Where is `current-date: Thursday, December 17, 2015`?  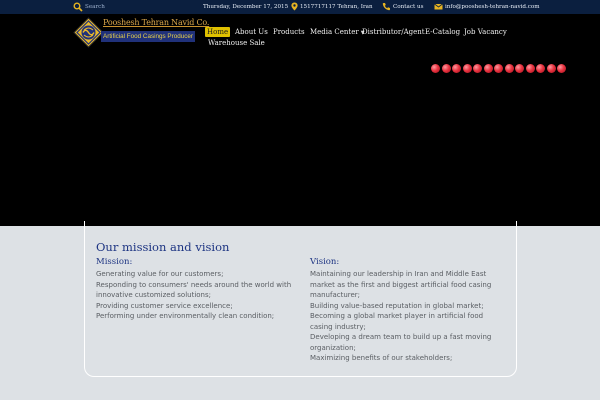
current-date: Thursday, December 17, 2015 is located at coordinates (246, 6).